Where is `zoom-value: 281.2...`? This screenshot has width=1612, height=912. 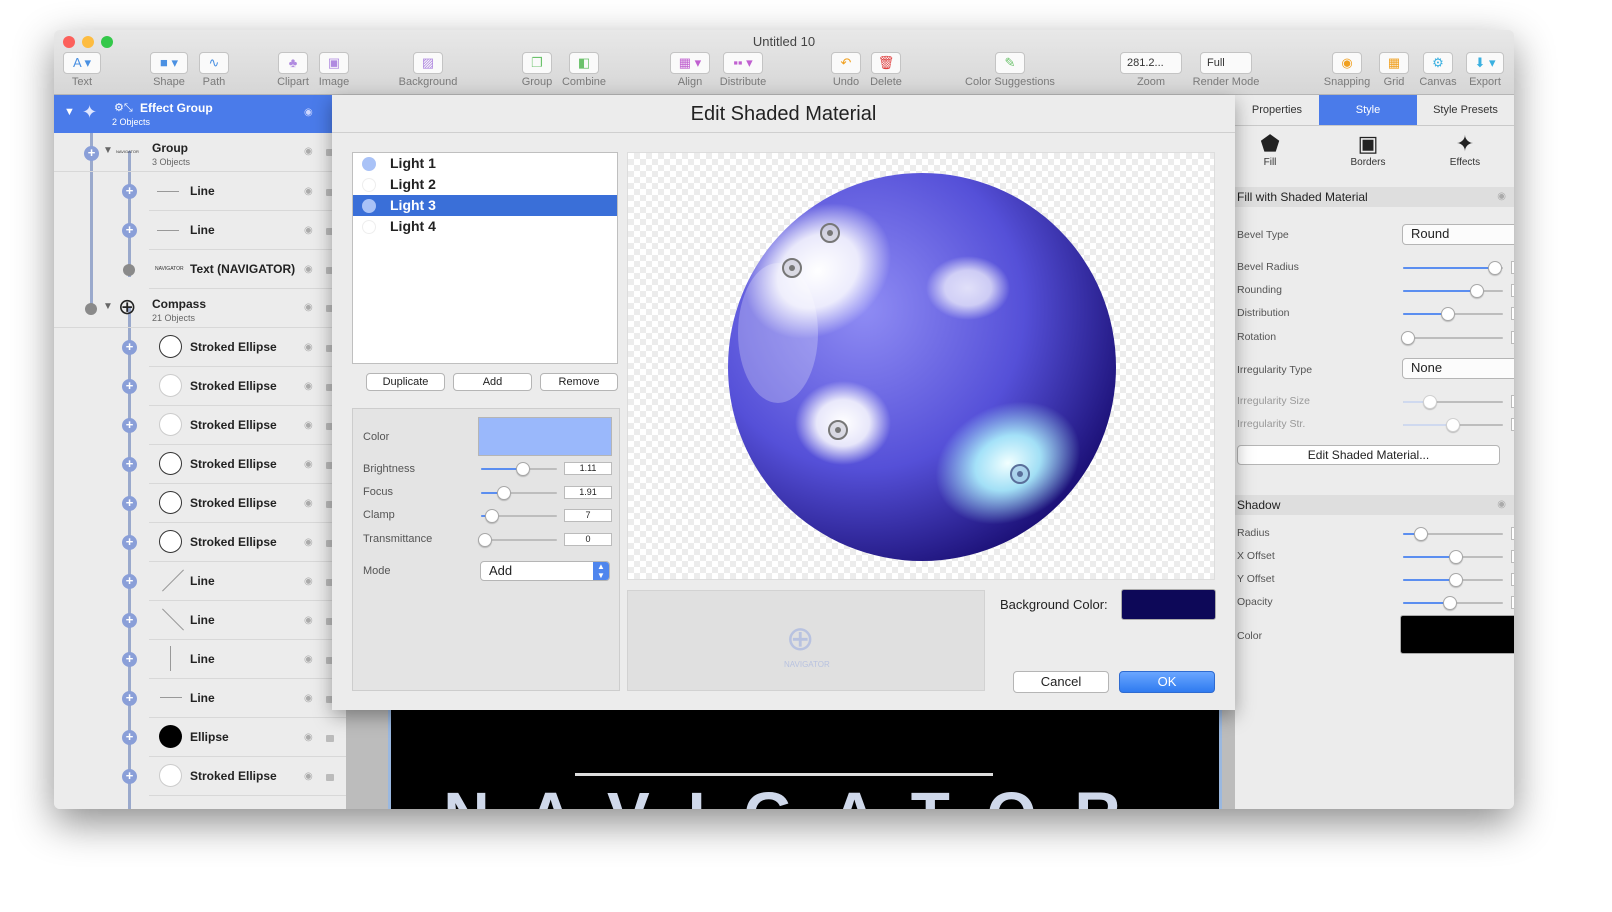
zoom-value: 281.2... is located at coordinates (1151, 63).